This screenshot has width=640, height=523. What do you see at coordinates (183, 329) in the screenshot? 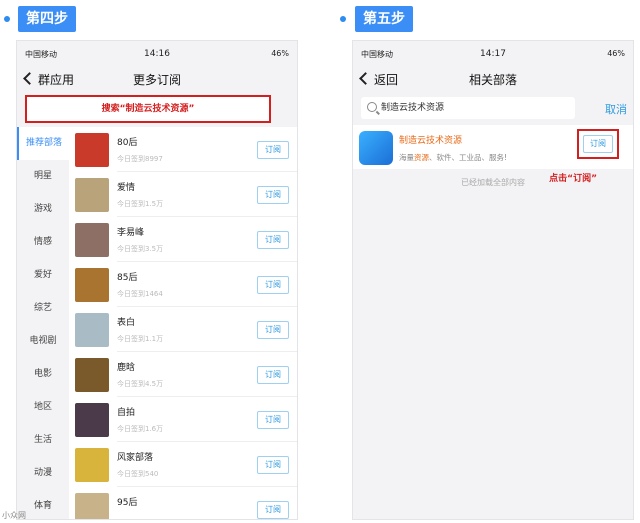
I see `list-item: 表白今日签到1.1万 订阅` at bounding box center [183, 329].